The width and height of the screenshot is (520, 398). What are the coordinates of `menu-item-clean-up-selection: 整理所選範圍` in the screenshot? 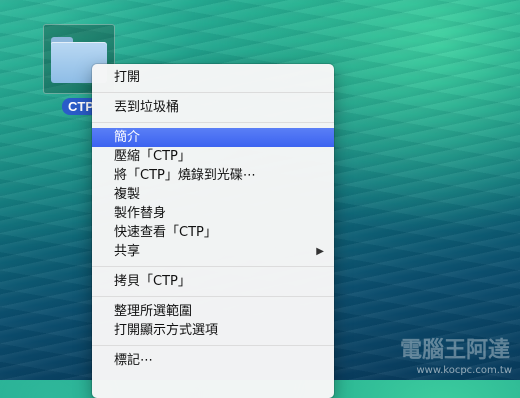 It's located at (213, 311).